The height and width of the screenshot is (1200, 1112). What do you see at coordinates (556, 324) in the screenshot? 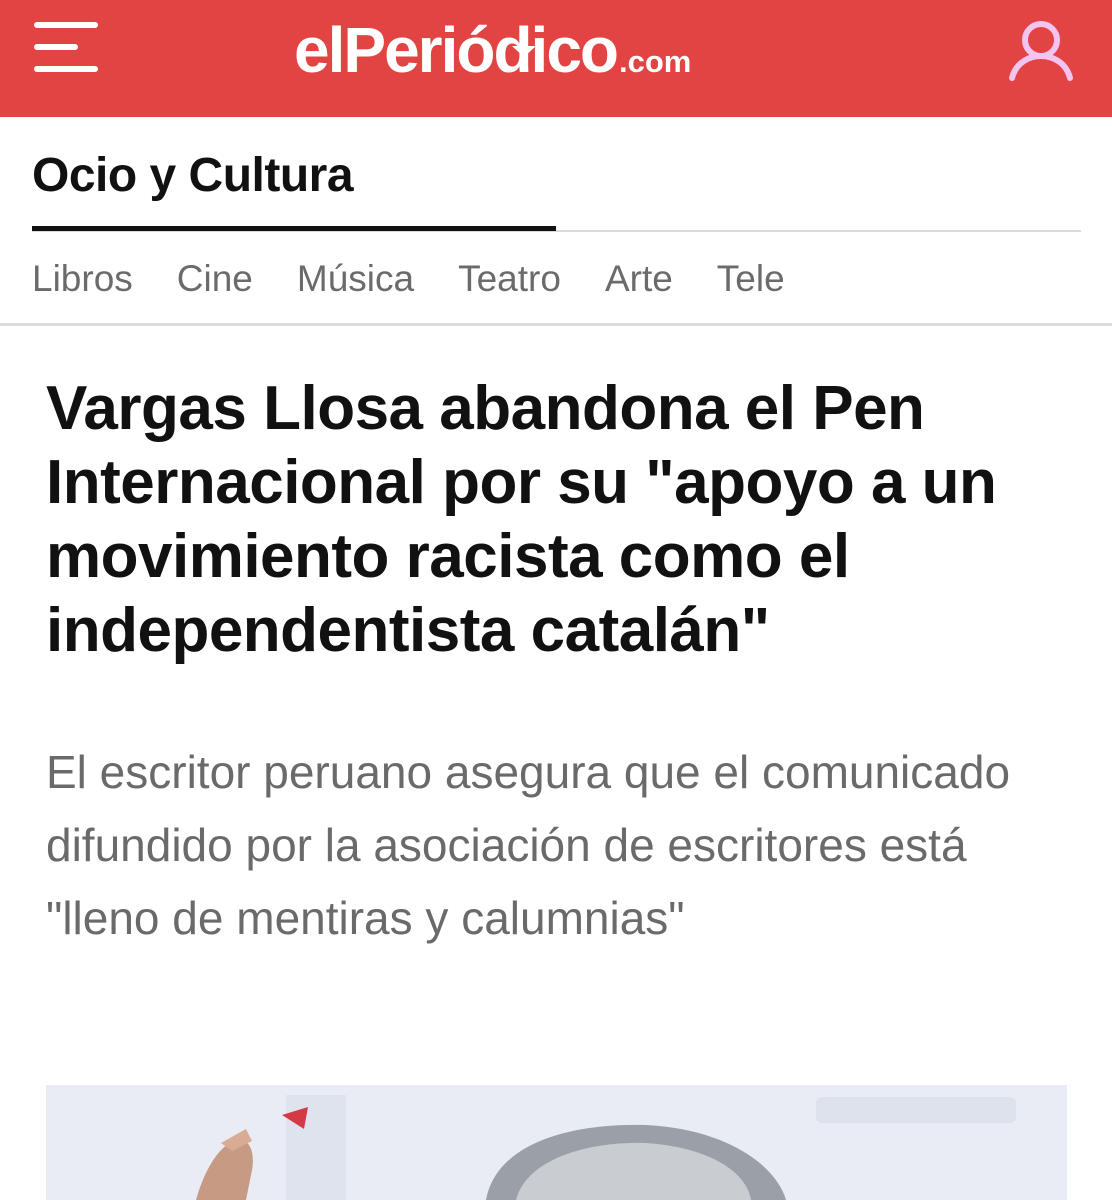
I see `subnav-divider` at bounding box center [556, 324].